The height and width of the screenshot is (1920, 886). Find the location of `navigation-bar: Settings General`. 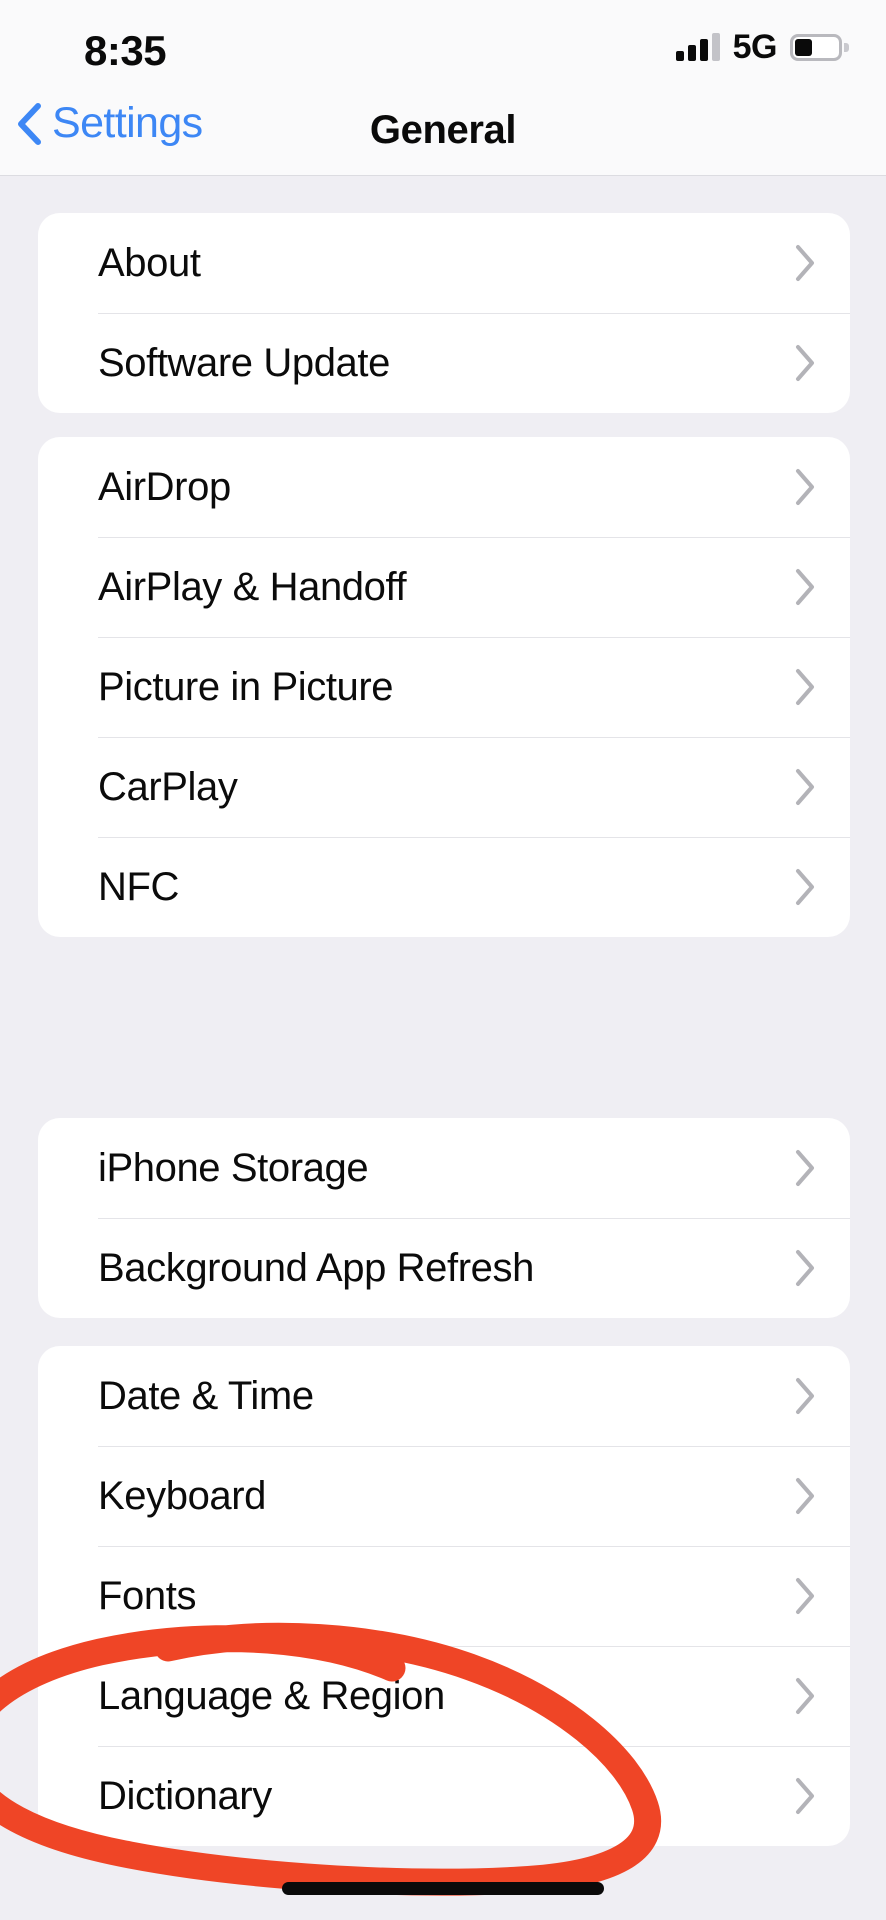

navigation-bar: Settings General is located at coordinates (443, 136).